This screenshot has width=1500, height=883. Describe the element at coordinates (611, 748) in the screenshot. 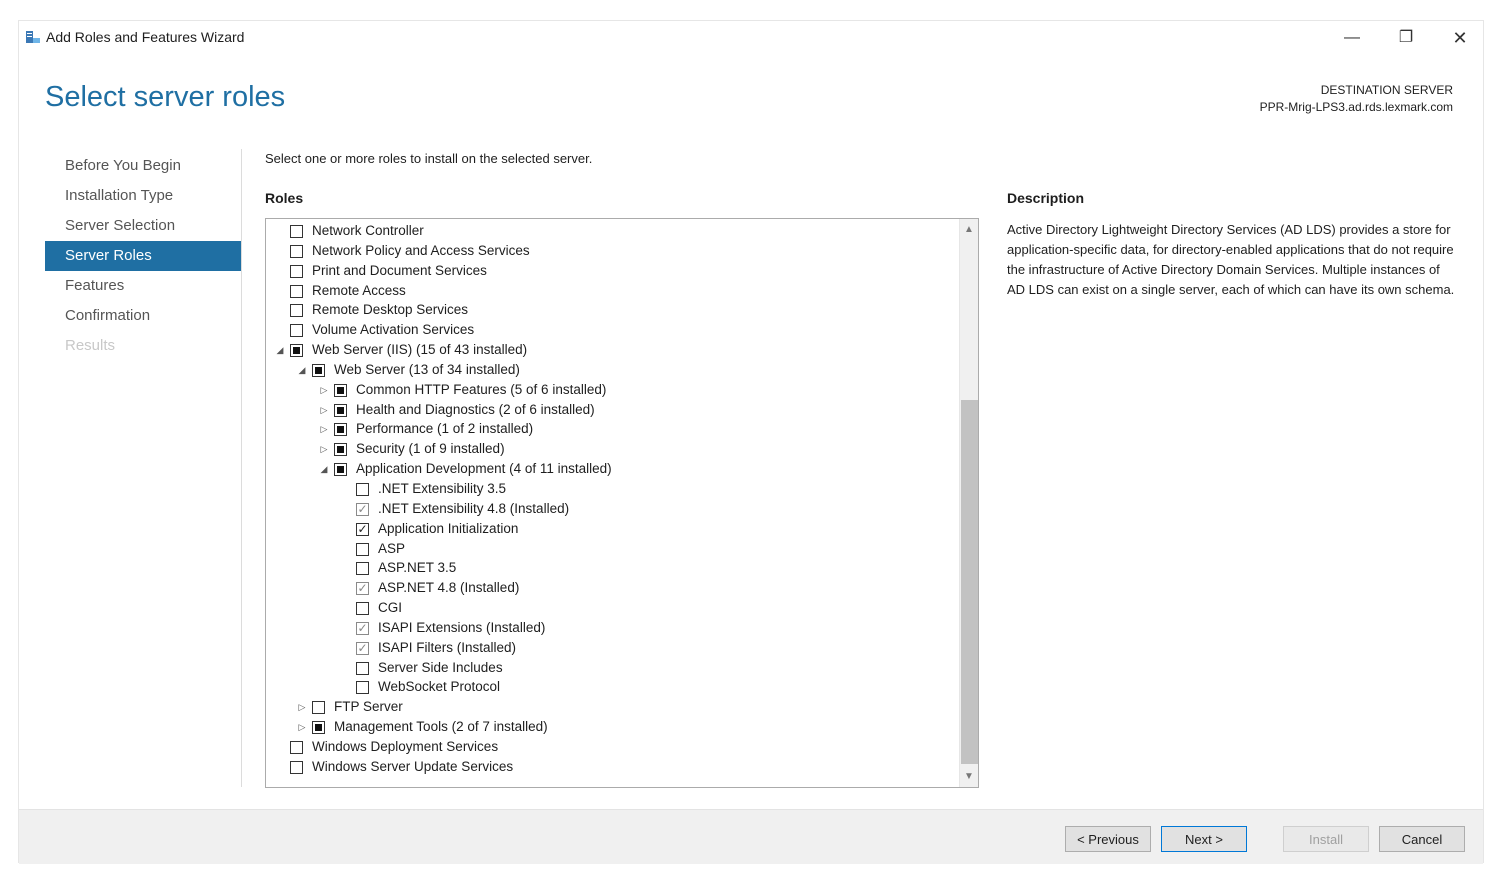

I see `role-row: Windows Deployment Services` at that location.